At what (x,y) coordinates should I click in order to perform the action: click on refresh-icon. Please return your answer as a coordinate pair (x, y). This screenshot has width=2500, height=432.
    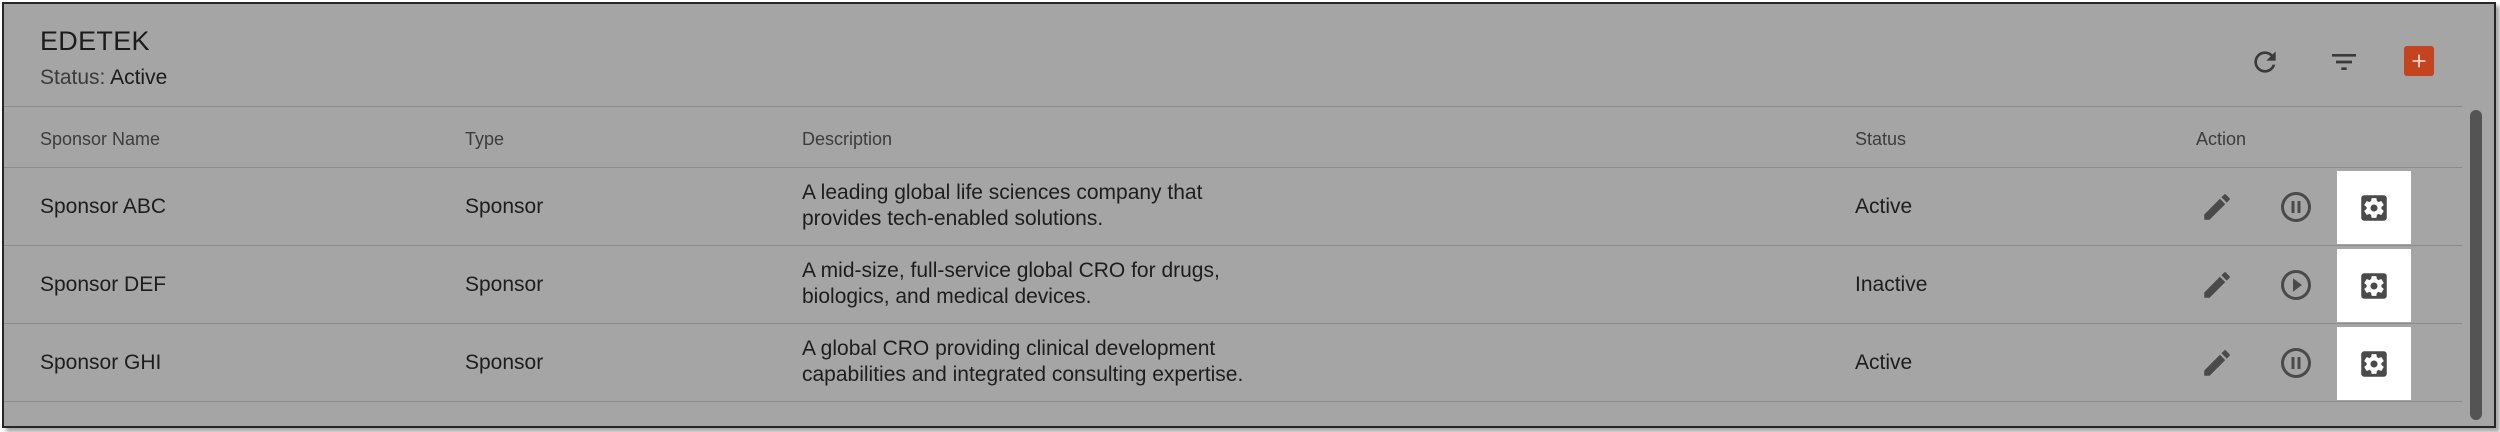
    Looking at the image, I should click on (2265, 62).